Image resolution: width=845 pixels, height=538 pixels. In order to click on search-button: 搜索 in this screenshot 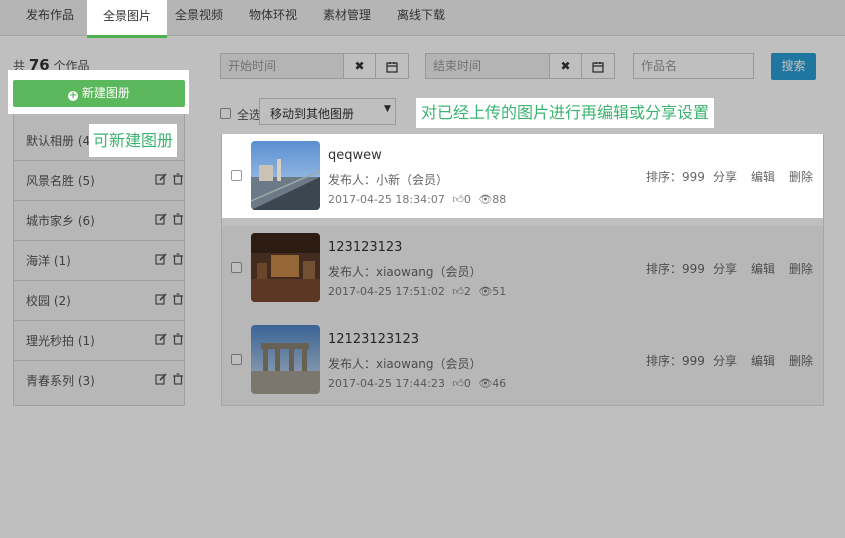, I will do `click(793, 66)`.